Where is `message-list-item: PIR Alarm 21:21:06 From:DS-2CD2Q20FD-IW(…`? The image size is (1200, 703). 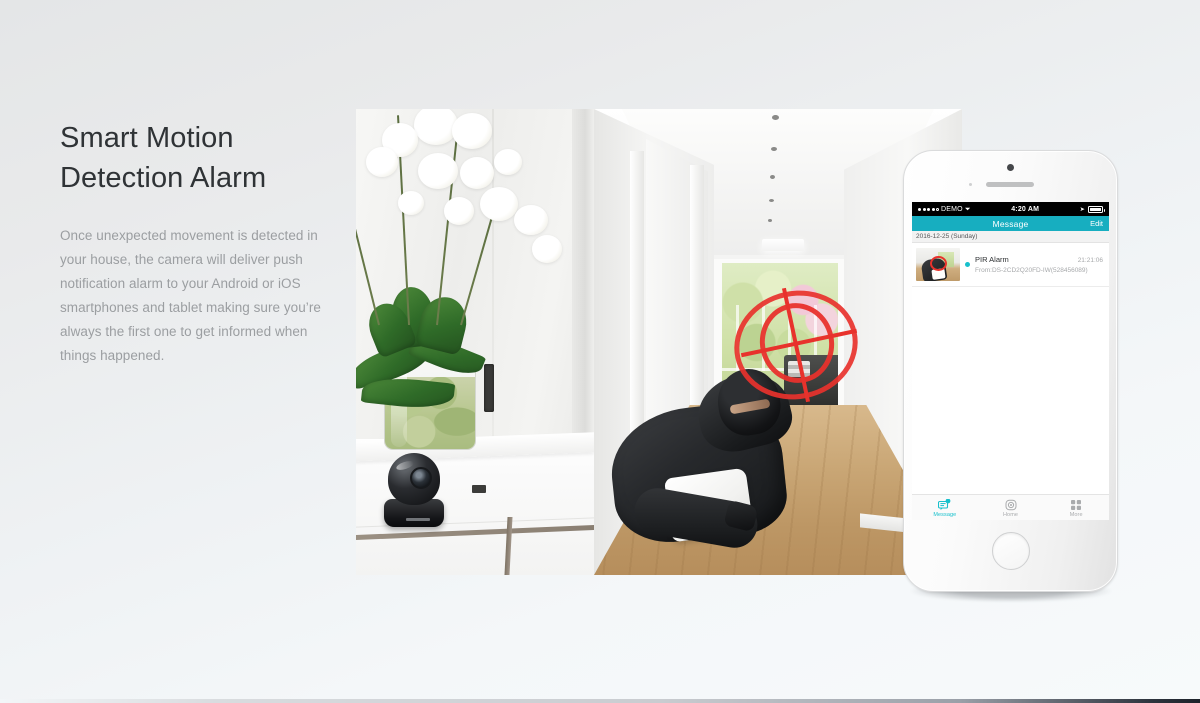
message-list-item: PIR Alarm 21:21:06 From:DS-2CD2Q20FD-IW(… is located at coordinates (1010, 265).